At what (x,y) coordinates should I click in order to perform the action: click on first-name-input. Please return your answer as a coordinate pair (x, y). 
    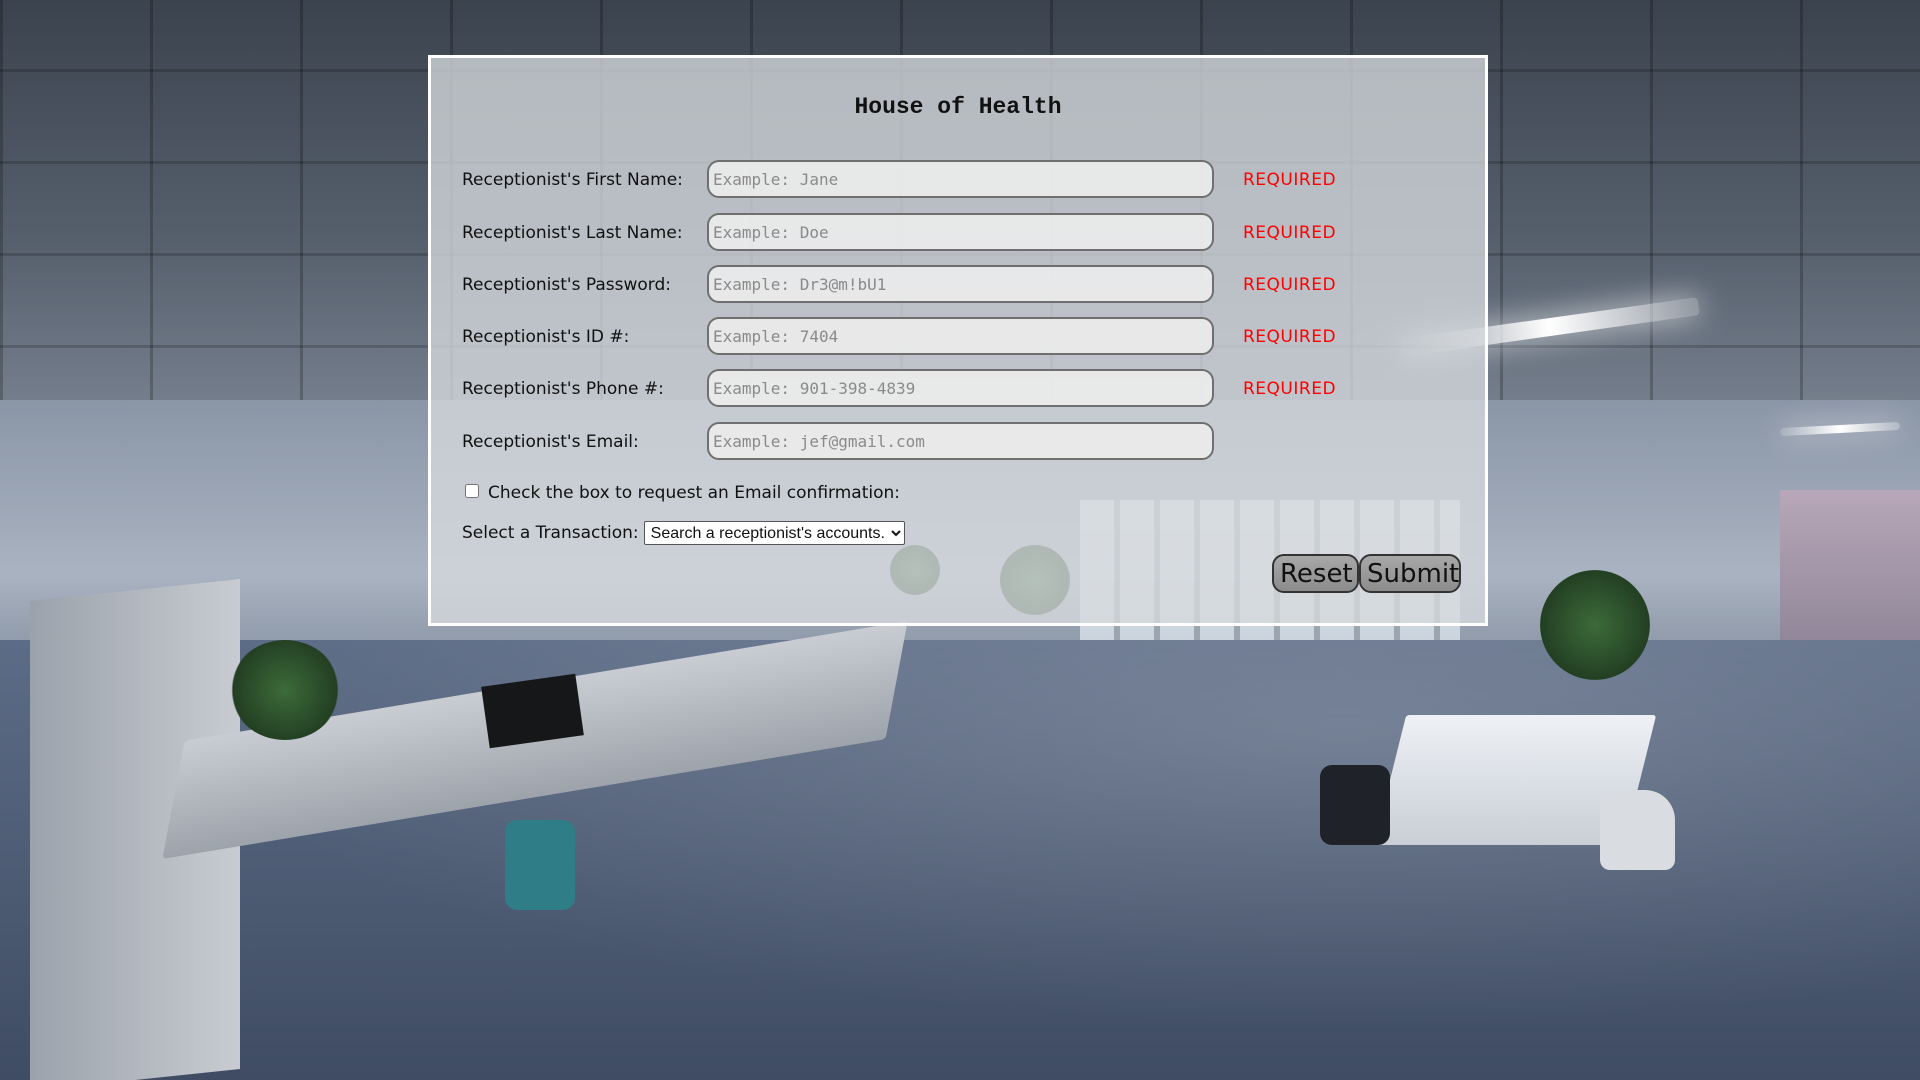
    Looking at the image, I should click on (960, 179).